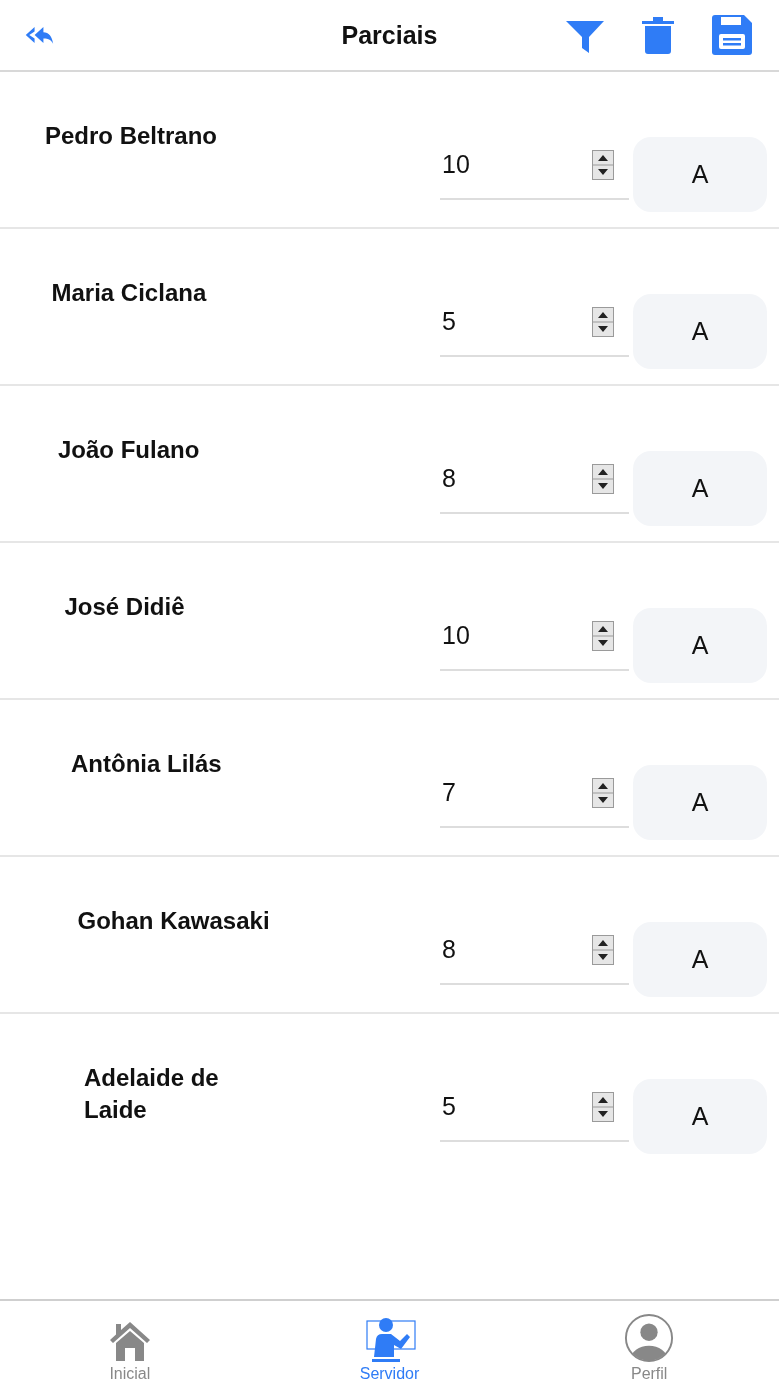  Describe the element at coordinates (129, 293) in the screenshot. I see `student-name: Maria Ciclana` at that location.